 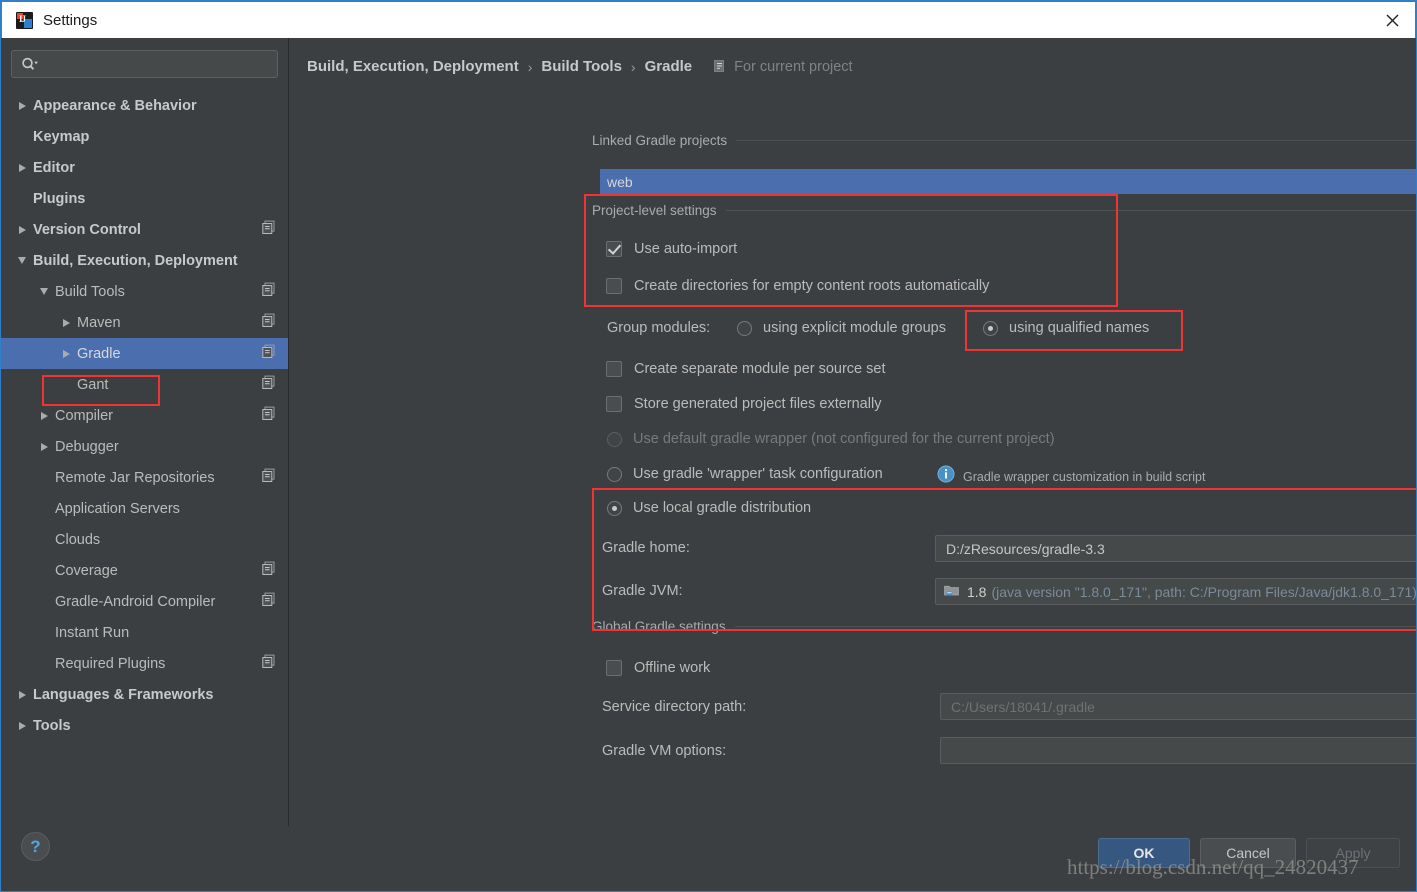 What do you see at coordinates (144, 446) in the screenshot?
I see `sidebar-item-debugger: Debugger` at bounding box center [144, 446].